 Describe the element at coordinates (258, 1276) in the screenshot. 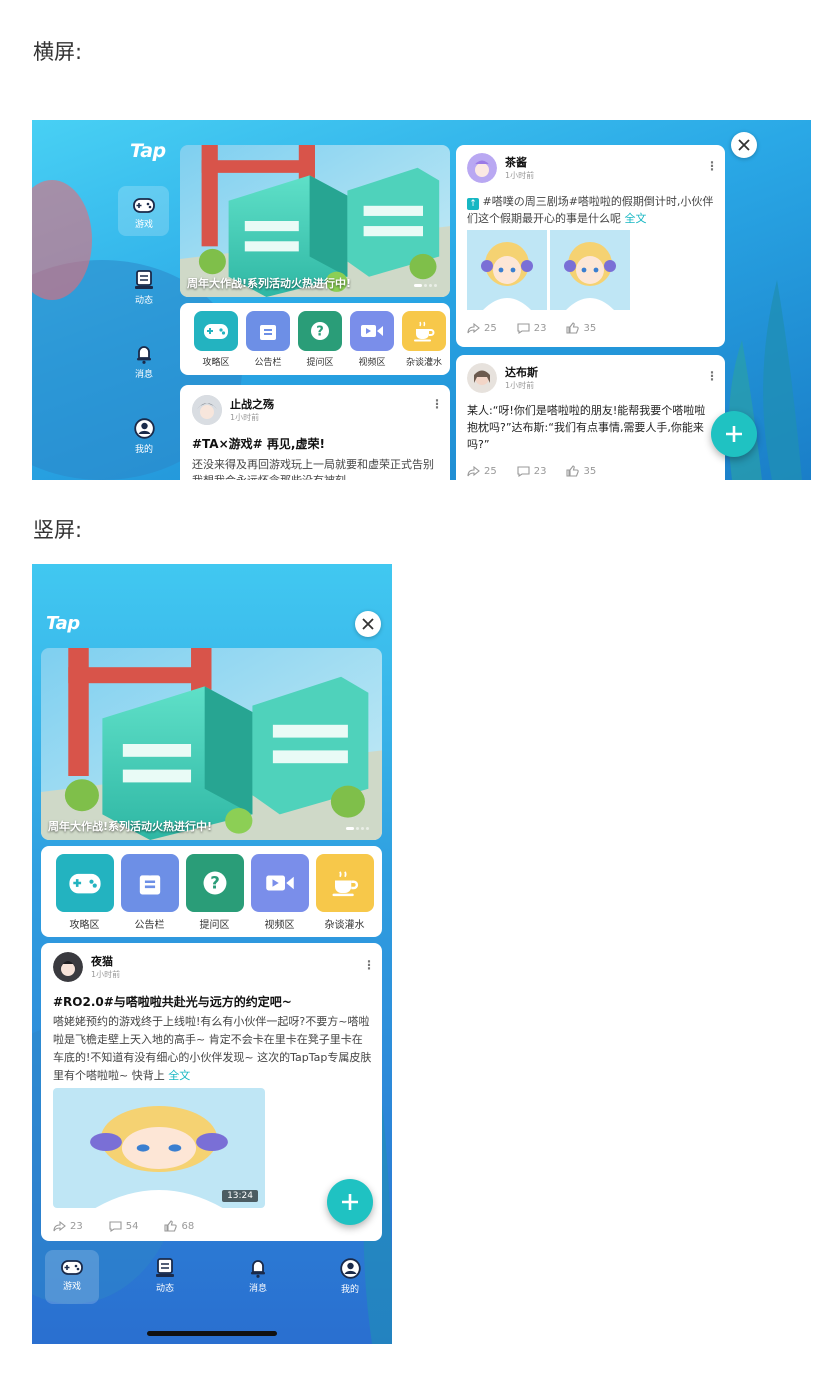

I see `tab-messages: 消息` at that location.